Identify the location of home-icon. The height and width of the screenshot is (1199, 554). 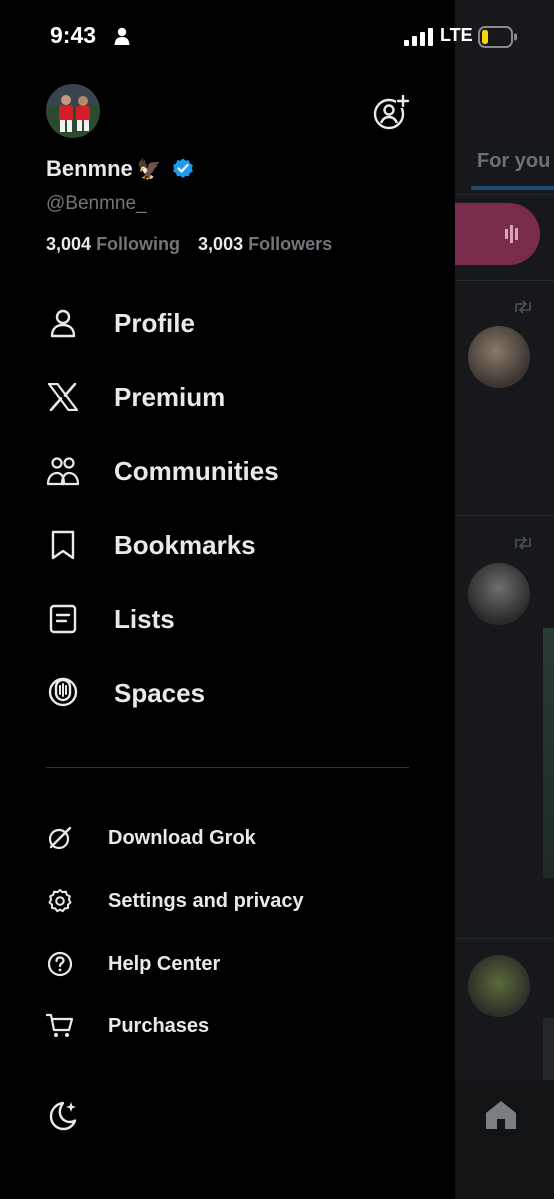
(501, 1115).